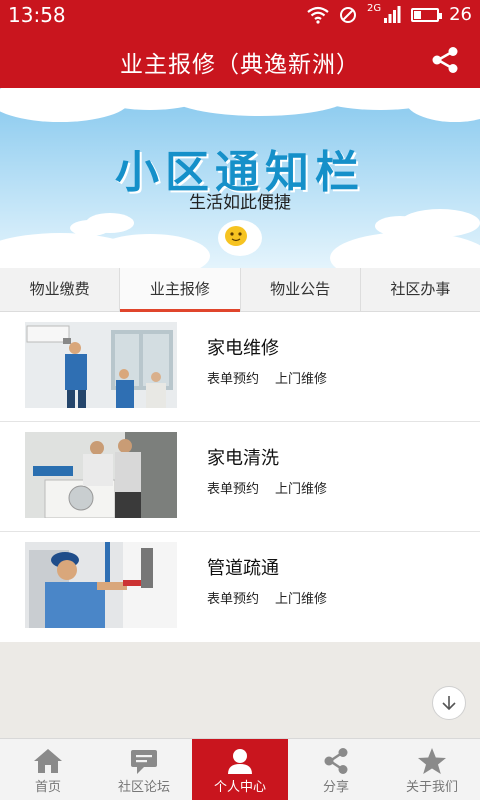 This screenshot has height=800, width=480. What do you see at coordinates (101, 585) in the screenshot?
I see `pipe-unclogging-photo` at bounding box center [101, 585].